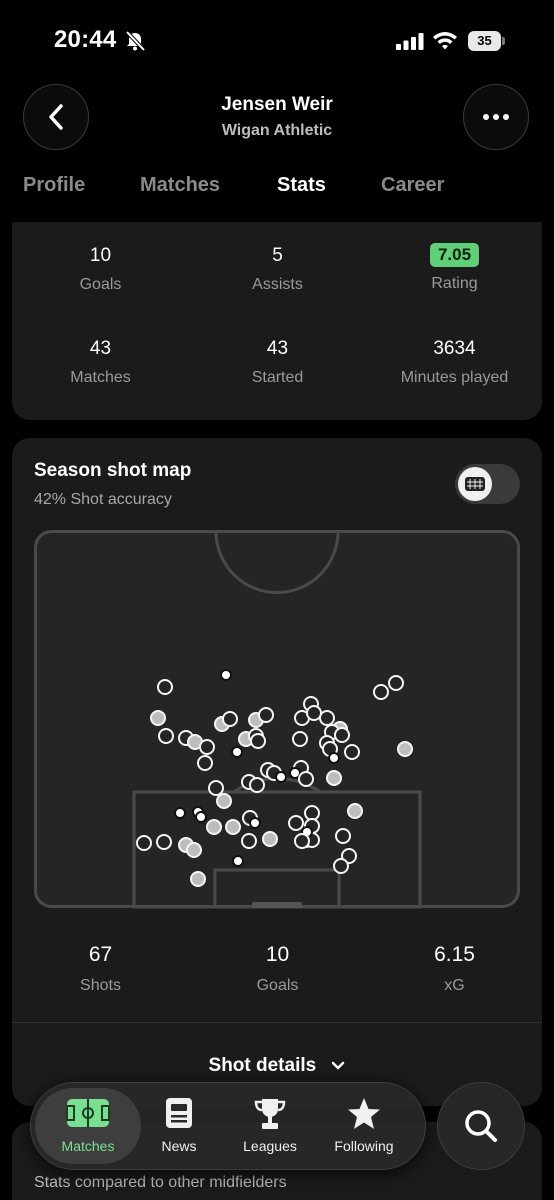 The width and height of the screenshot is (554, 1200). Describe the element at coordinates (135, 41) in the screenshot. I see `bell-slash-icon` at that location.